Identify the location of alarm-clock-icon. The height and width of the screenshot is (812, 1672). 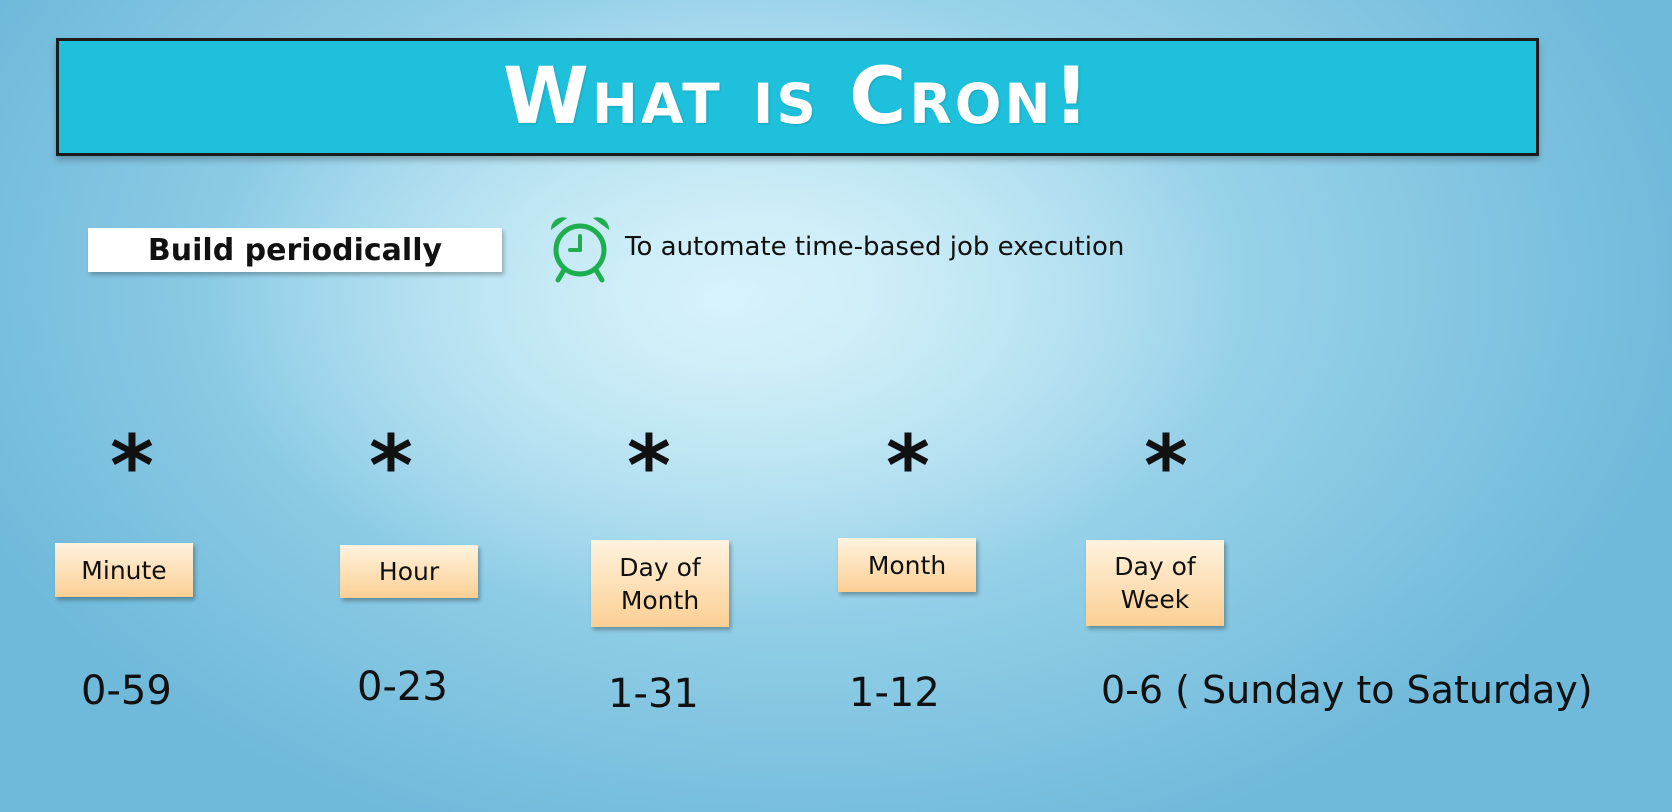
(580, 250).